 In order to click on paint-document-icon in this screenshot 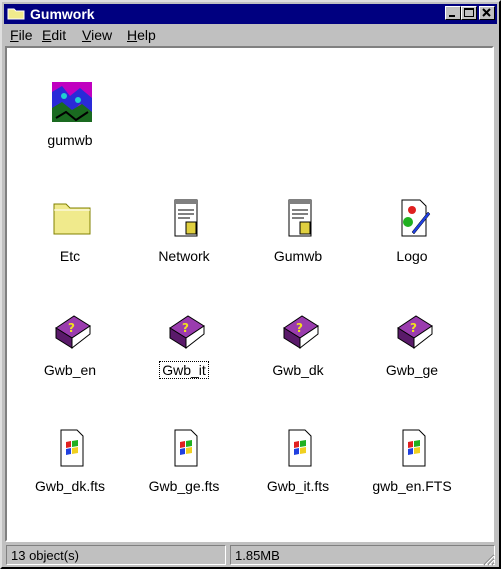, I will do `click(416, 218)`.